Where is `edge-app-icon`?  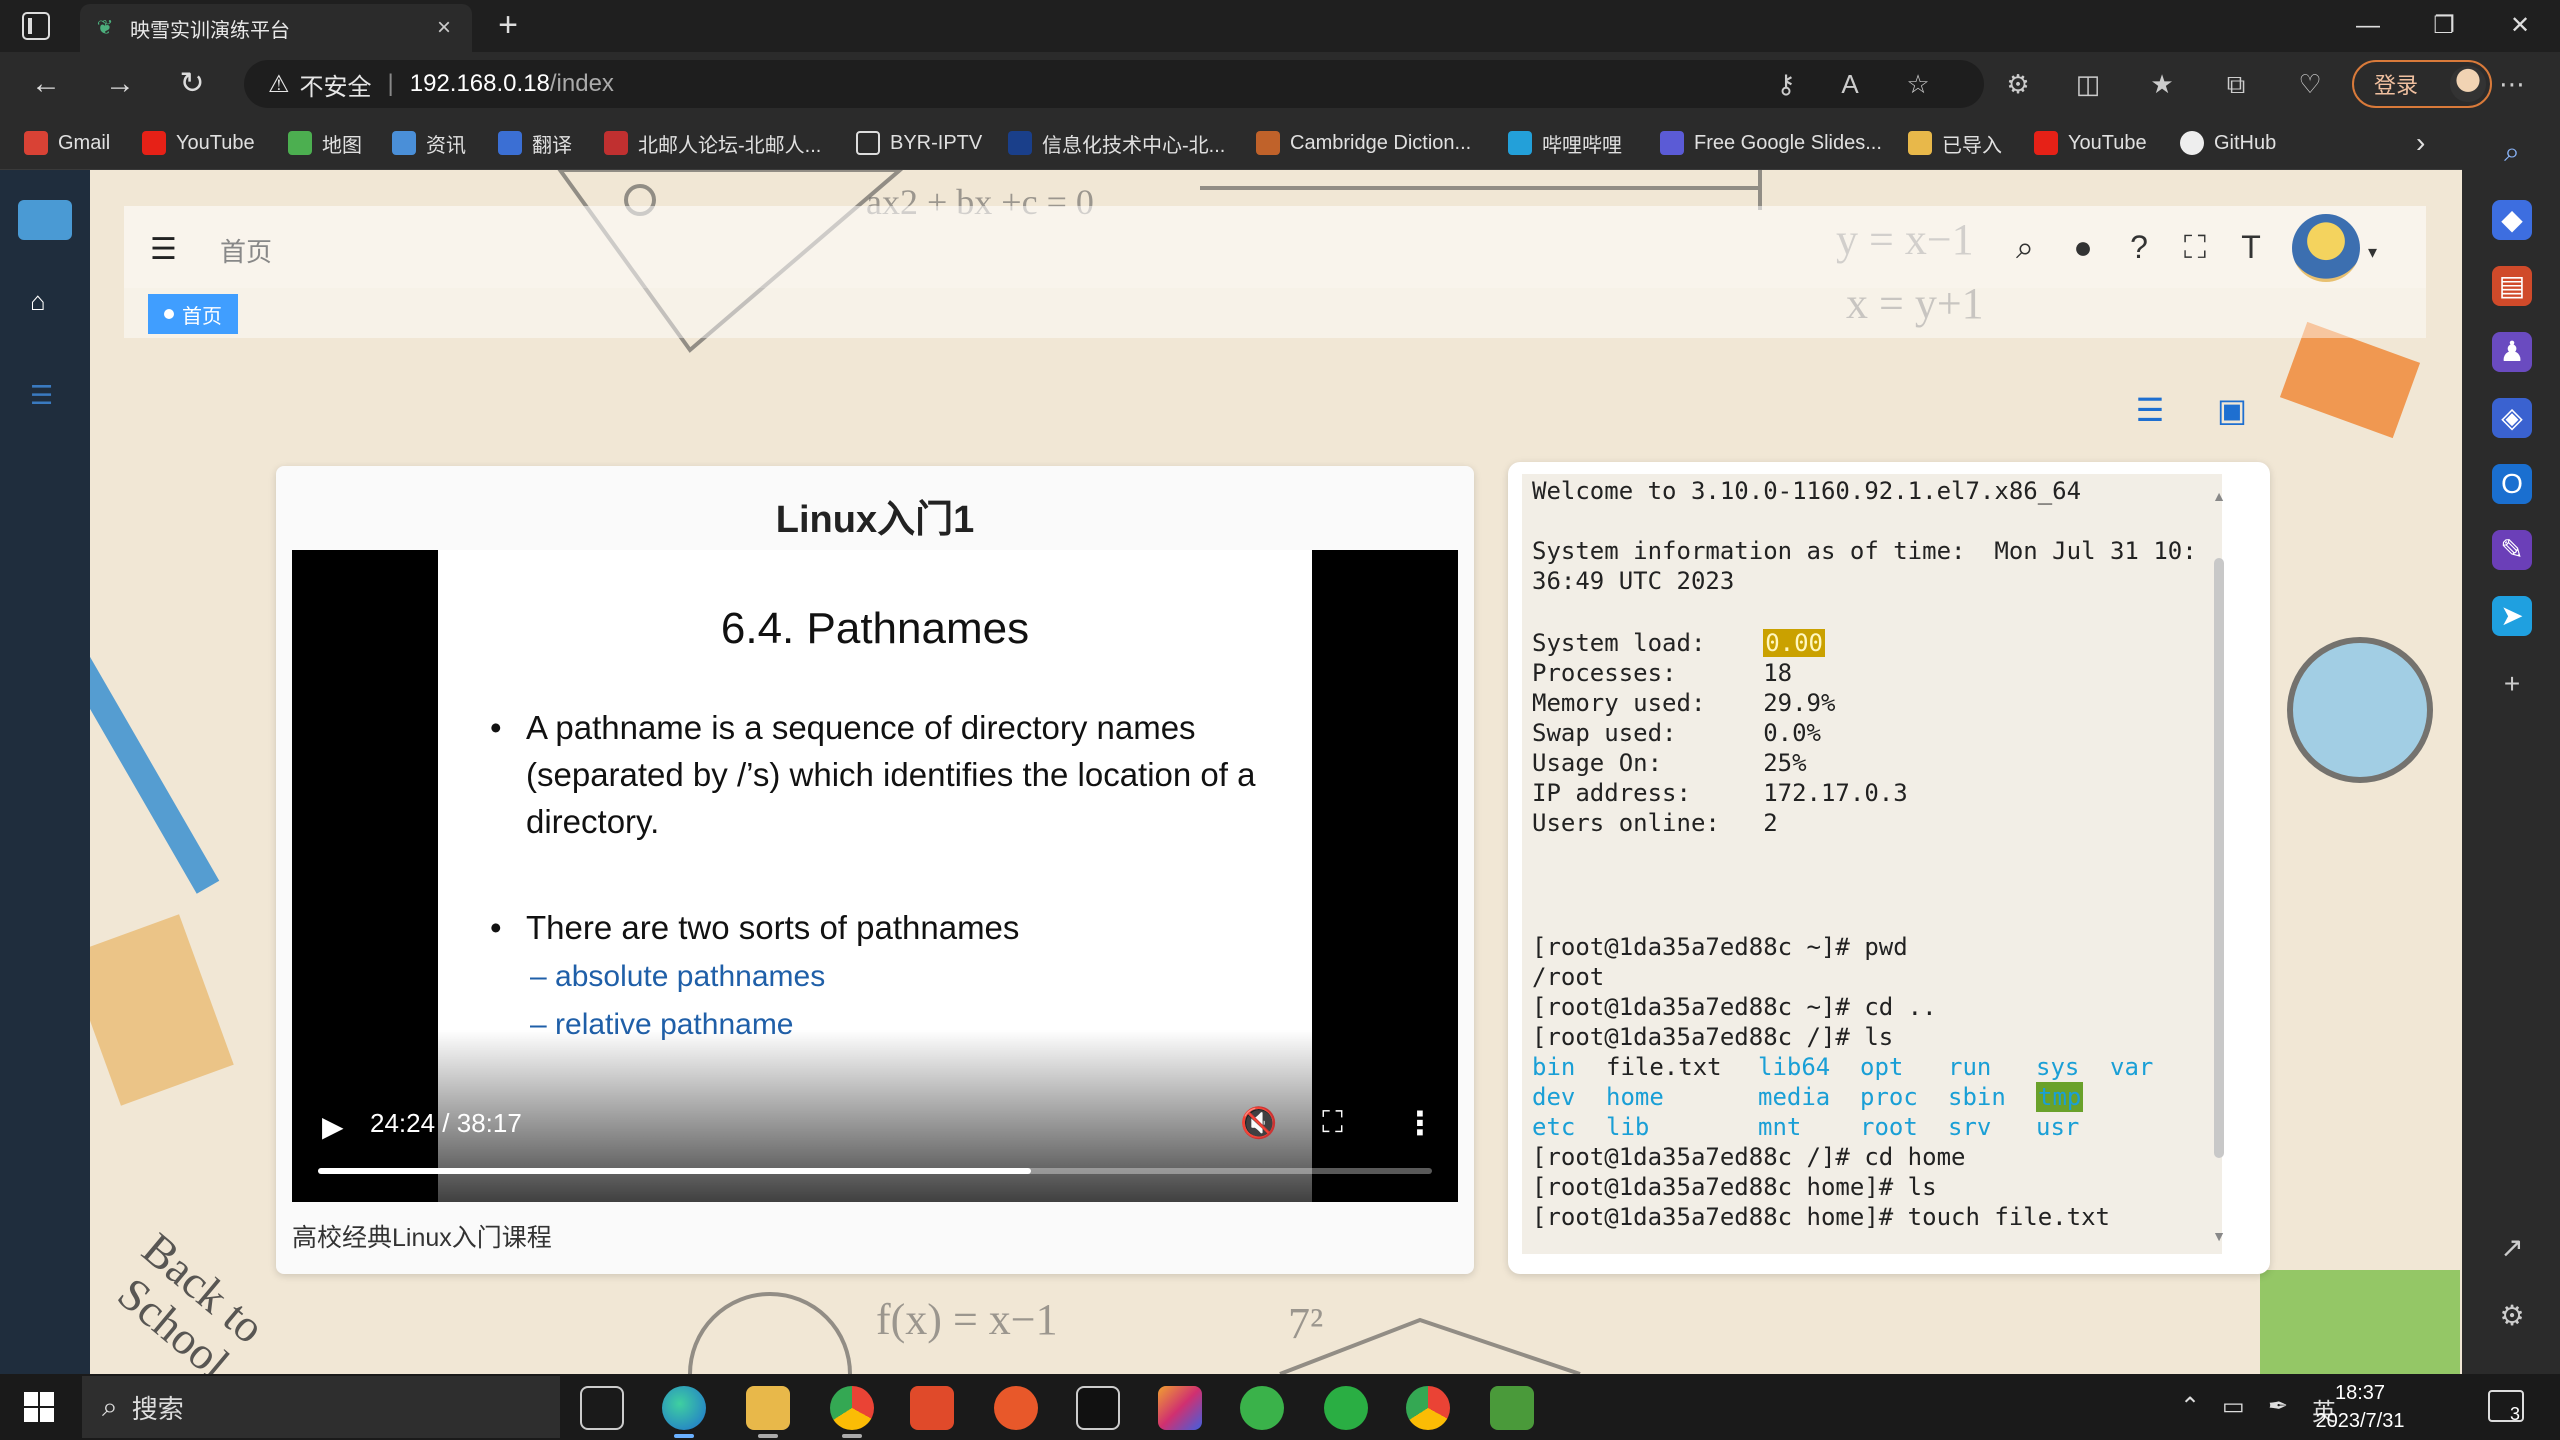 edge-app-icon is located at coordinates (684, 1408).